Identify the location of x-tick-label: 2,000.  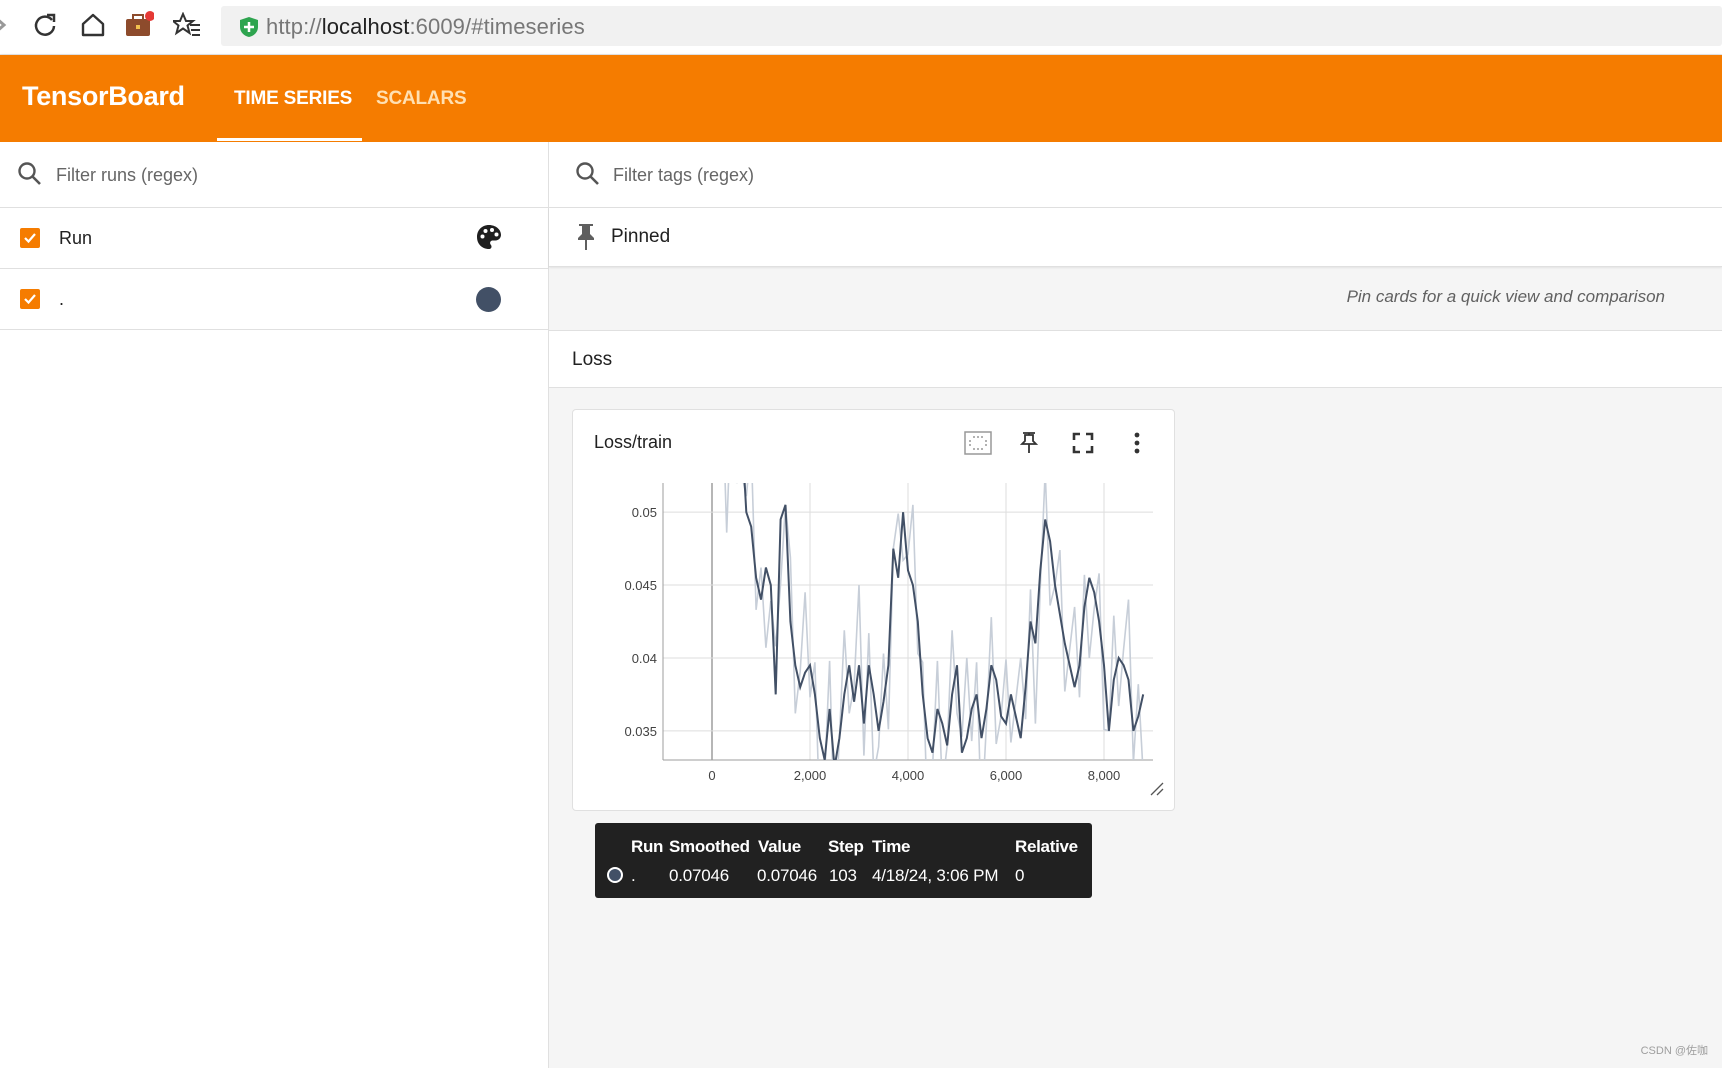
(810, 775).